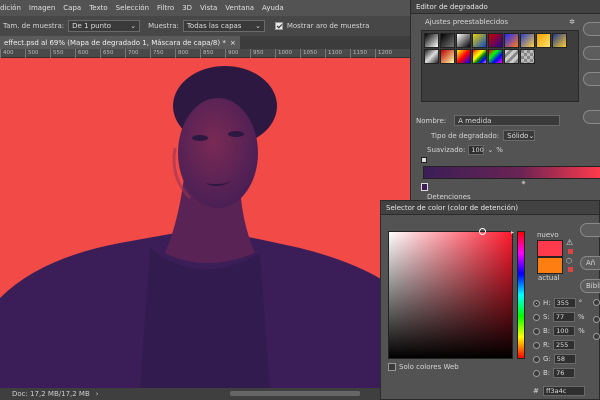 This screenshot has height=400, width=600. What do you see at coordinates (549, 278) in the screenshot?
I see `current-label: actual` at bounding box center [549, 278].